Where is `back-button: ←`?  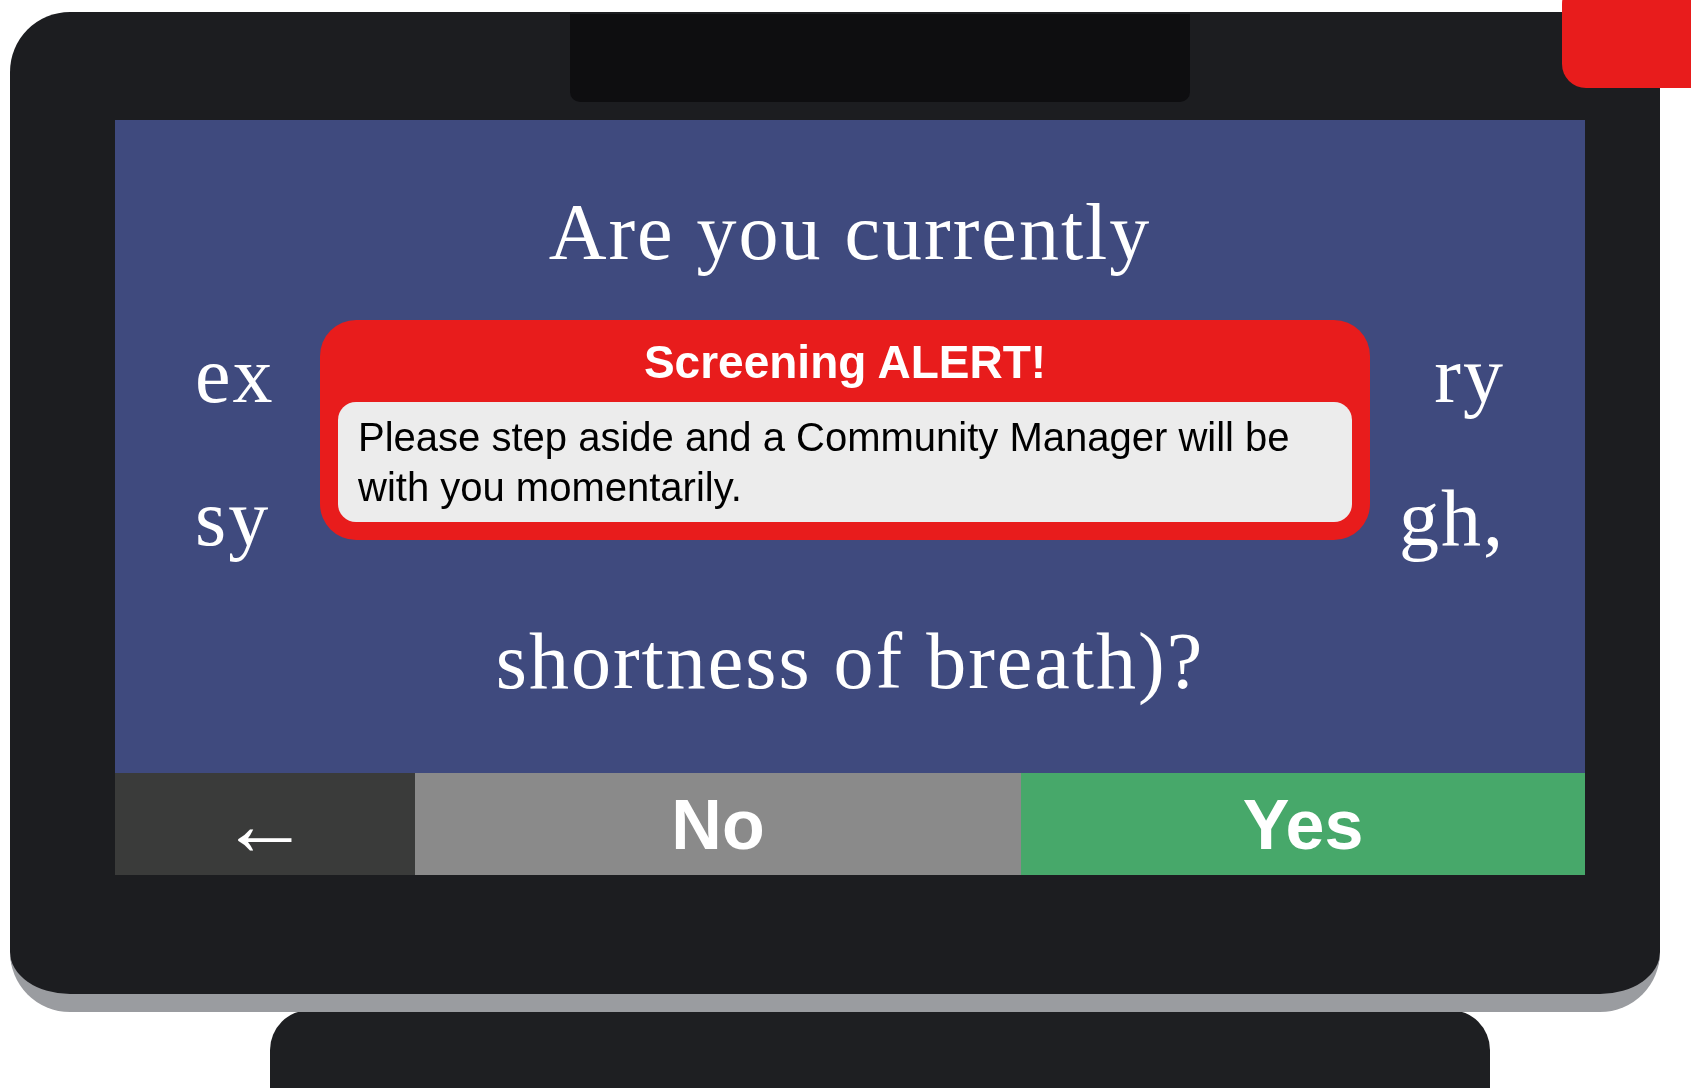 back-button: ← is located at coordinates (265, 824).